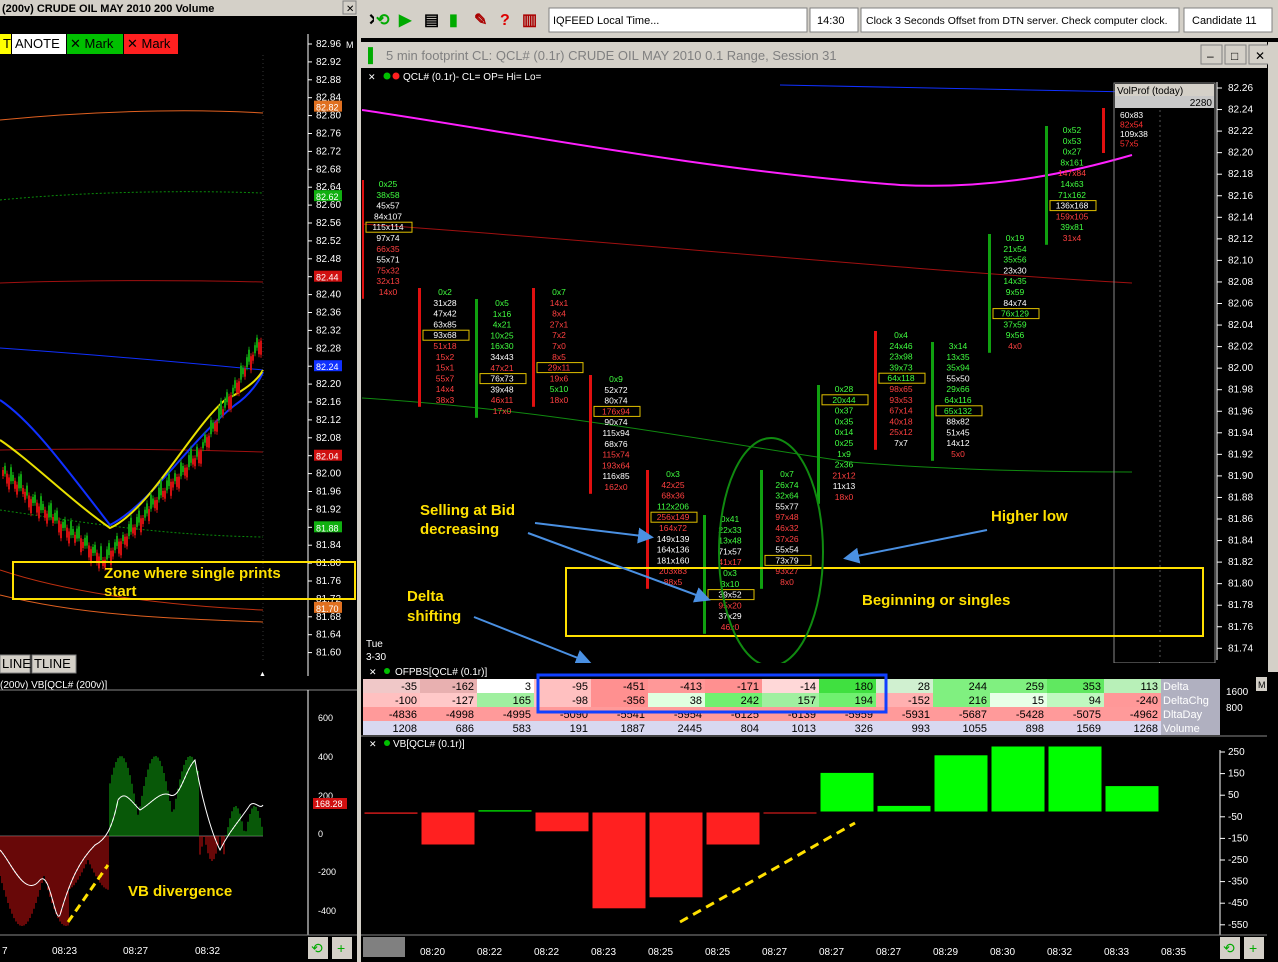  What do you see at coordinates (37, 43) in the screenshot?
I see `chart-tool-button-label: ANOTE` at bounding box center [37, 43].